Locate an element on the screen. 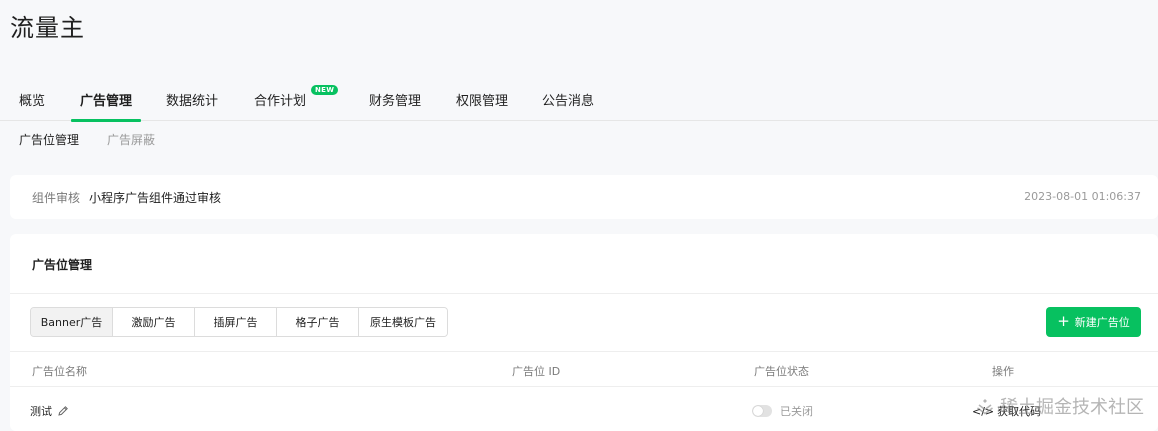 This screenshot has height=431, width=1158. sub-tab-bar: 广告位管理 广告屏蔽 is located at coordinates (579, 140).